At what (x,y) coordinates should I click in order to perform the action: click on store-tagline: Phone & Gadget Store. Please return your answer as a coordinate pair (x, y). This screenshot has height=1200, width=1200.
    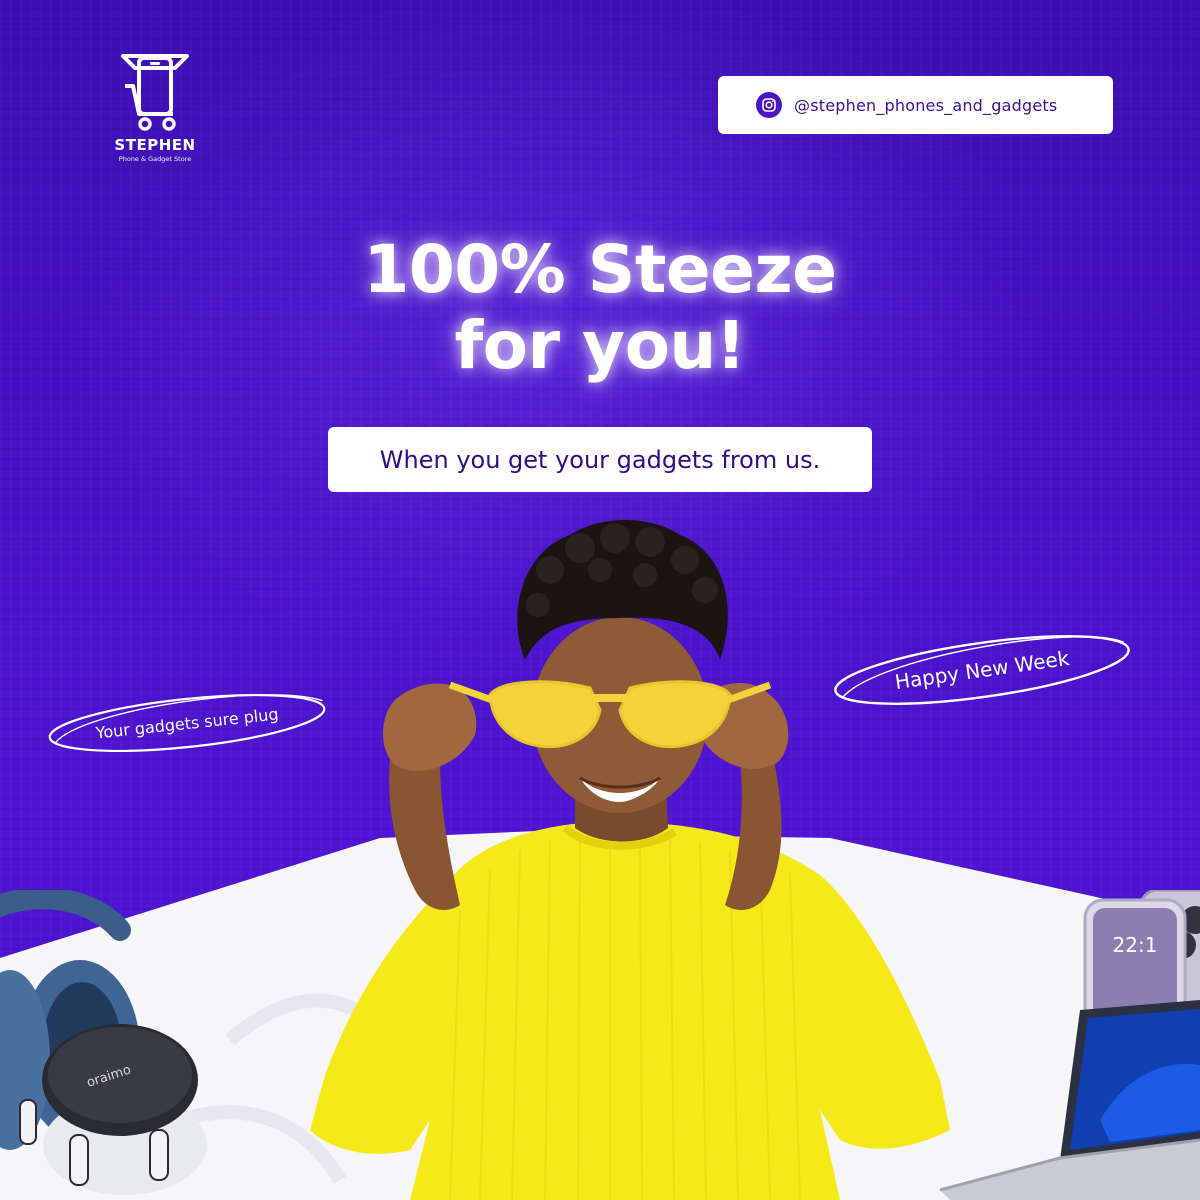
    Looking at the image, I should click on (155, 159).